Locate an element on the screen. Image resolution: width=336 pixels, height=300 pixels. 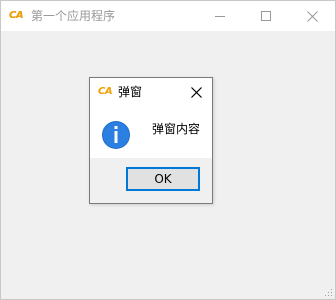
window-title: 第一个应用程序 is located at coordinates (73, 16).